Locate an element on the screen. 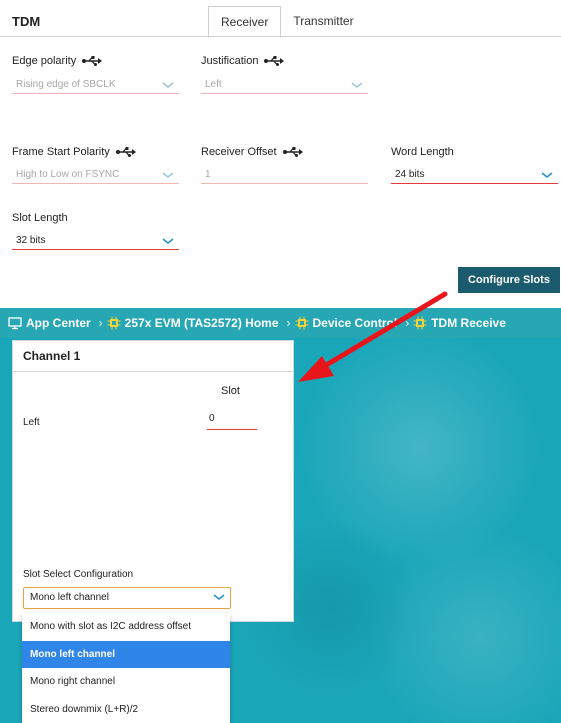  option-stereo-downmix: Stereo downmix (L+R)/2 is located at coordinates (126, 709).